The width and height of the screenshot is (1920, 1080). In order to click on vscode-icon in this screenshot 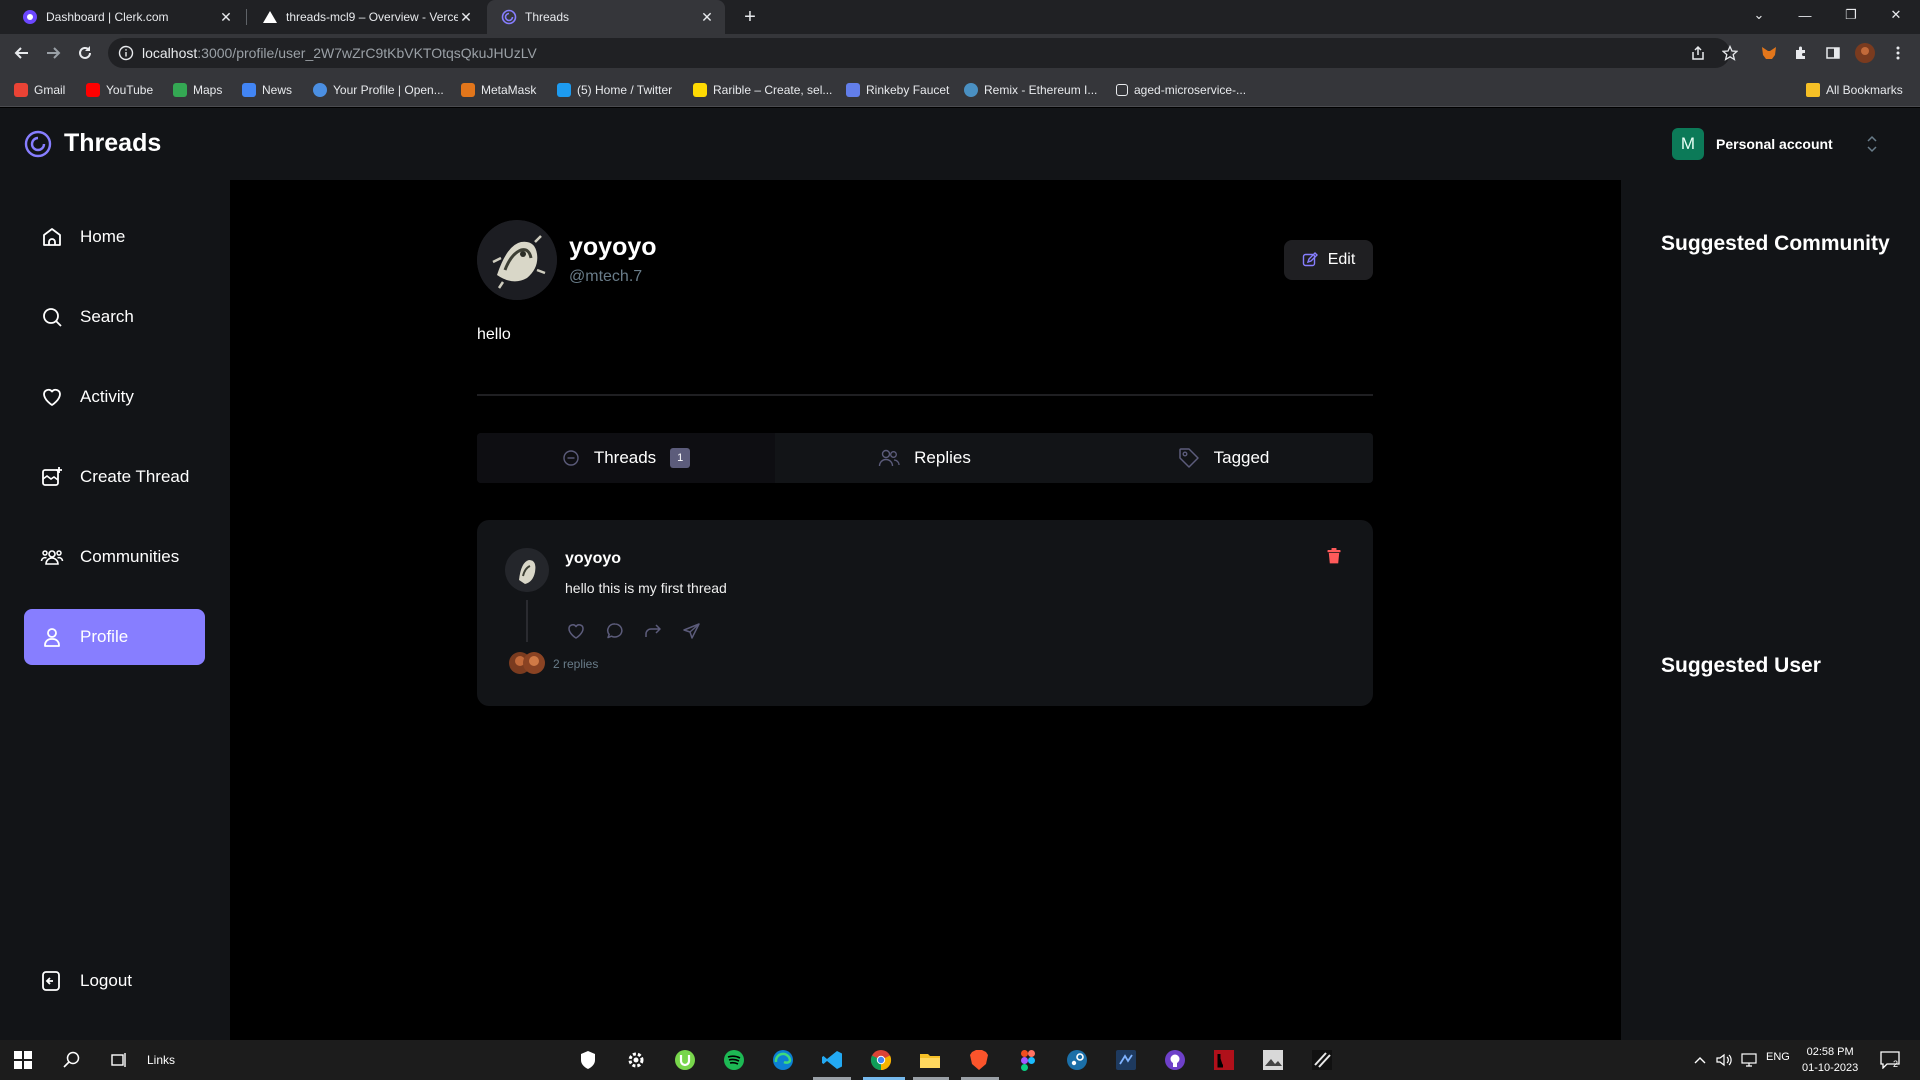, I will do `click(832, 1060)`.